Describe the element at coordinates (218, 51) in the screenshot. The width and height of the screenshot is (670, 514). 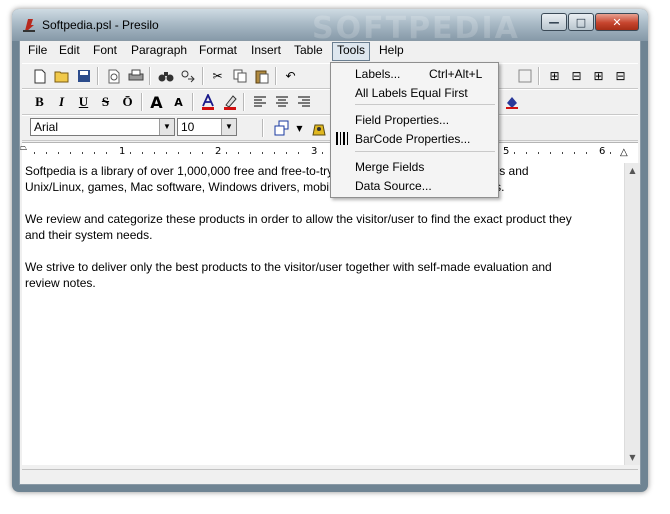
I see `menu-format: Format` at that location.